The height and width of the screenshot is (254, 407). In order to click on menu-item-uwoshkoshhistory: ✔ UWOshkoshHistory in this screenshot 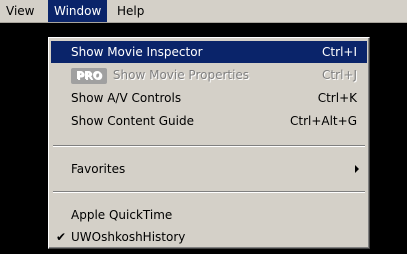, I will do `click(209, 237)`.